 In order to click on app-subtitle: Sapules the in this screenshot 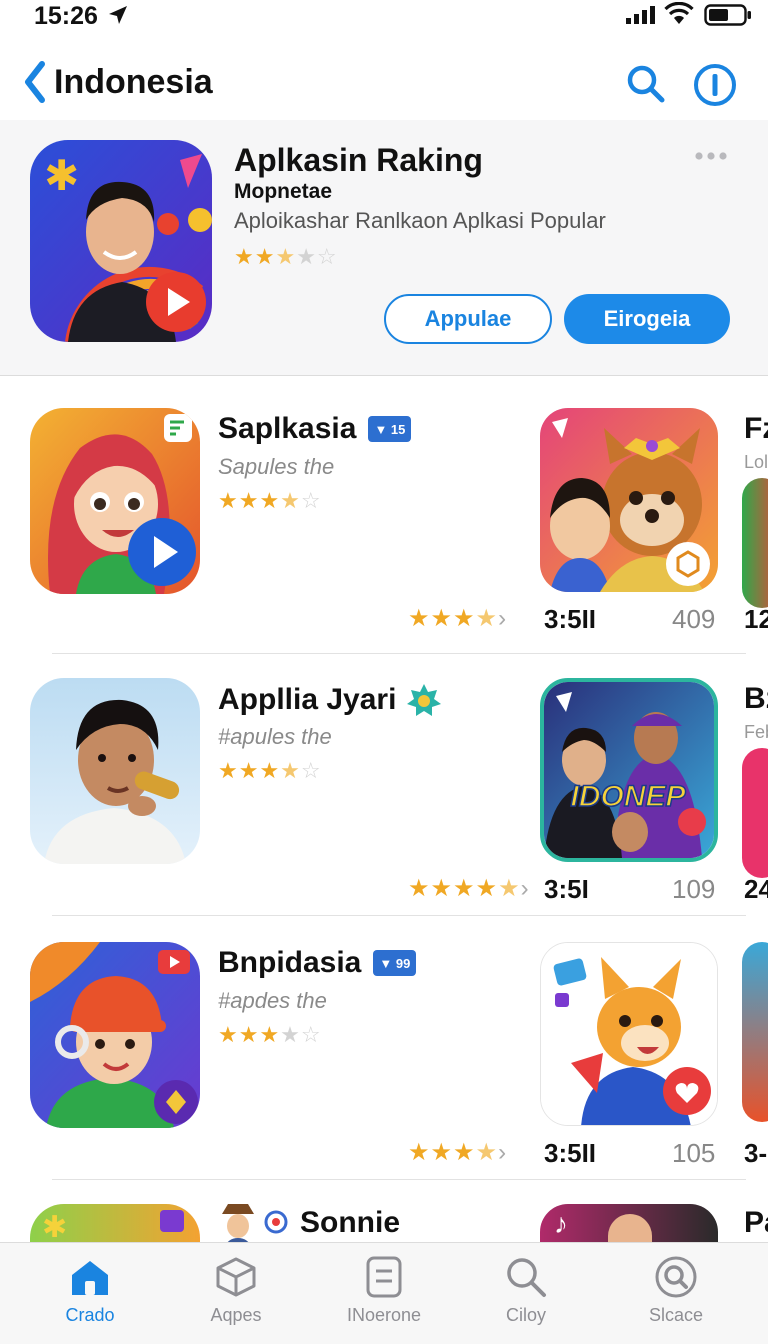, I will do `click(276, 466)`.